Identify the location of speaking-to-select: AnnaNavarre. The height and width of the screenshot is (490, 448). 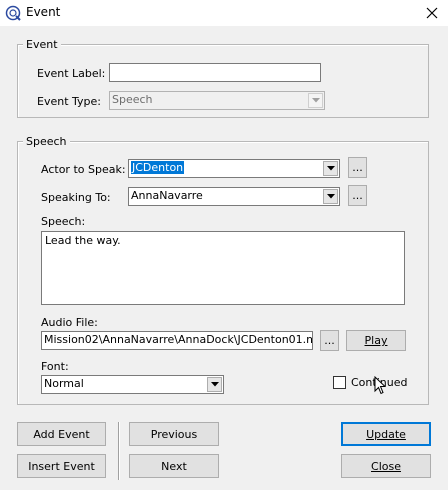
(234, 196).